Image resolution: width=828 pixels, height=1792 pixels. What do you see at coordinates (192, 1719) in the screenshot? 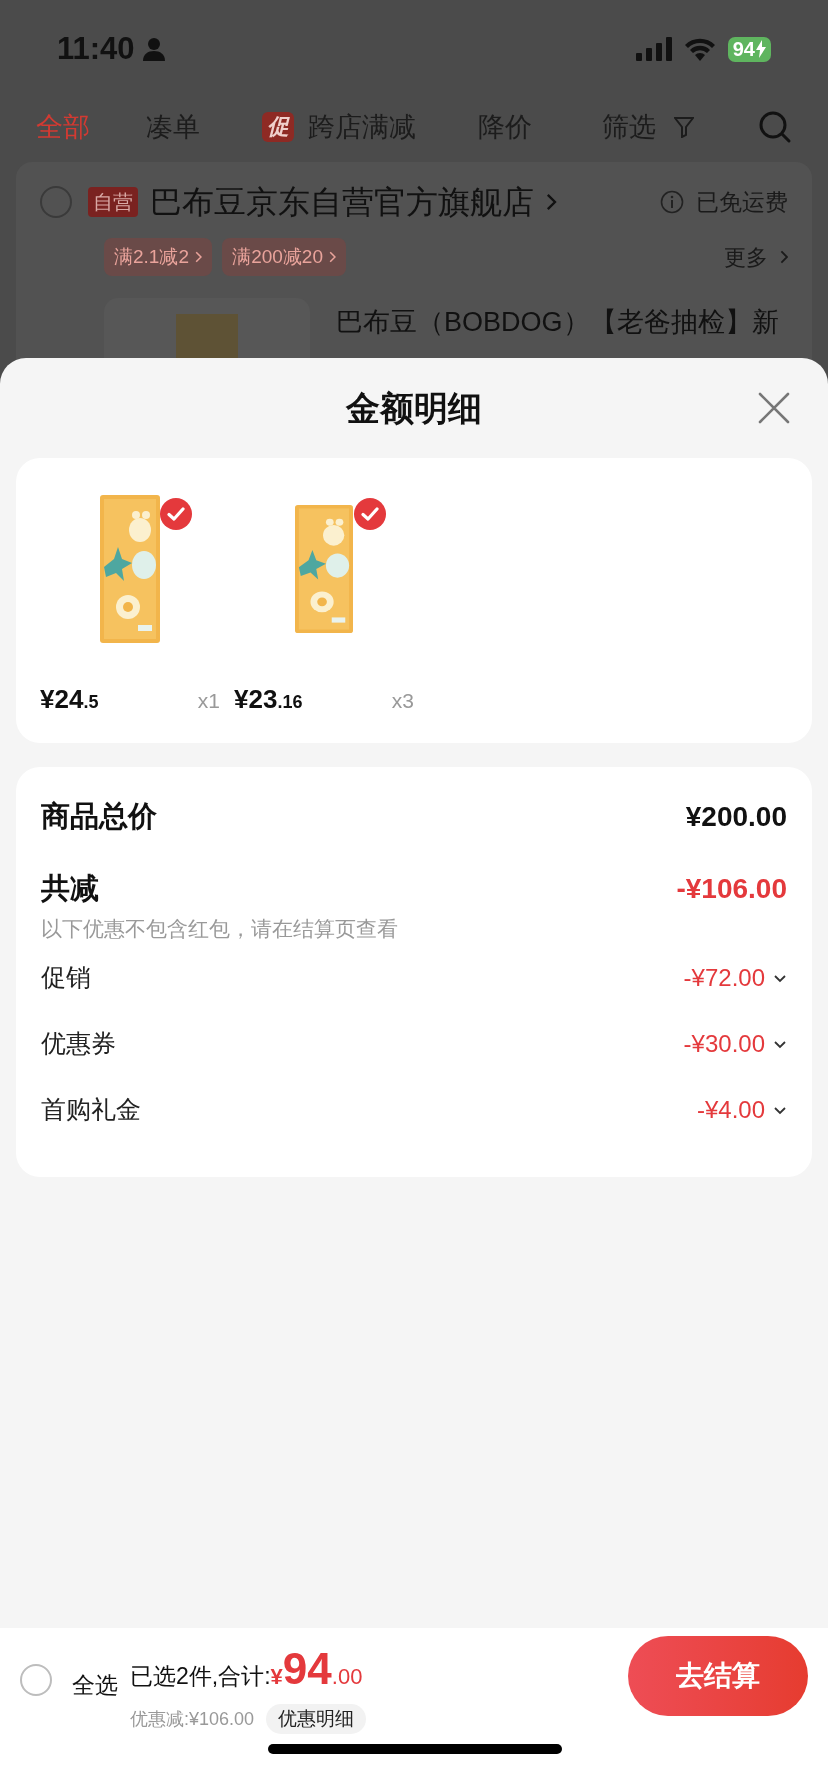
I see `saving-text: 优惠减:¥106.00` at bounding box center [192, 1719].